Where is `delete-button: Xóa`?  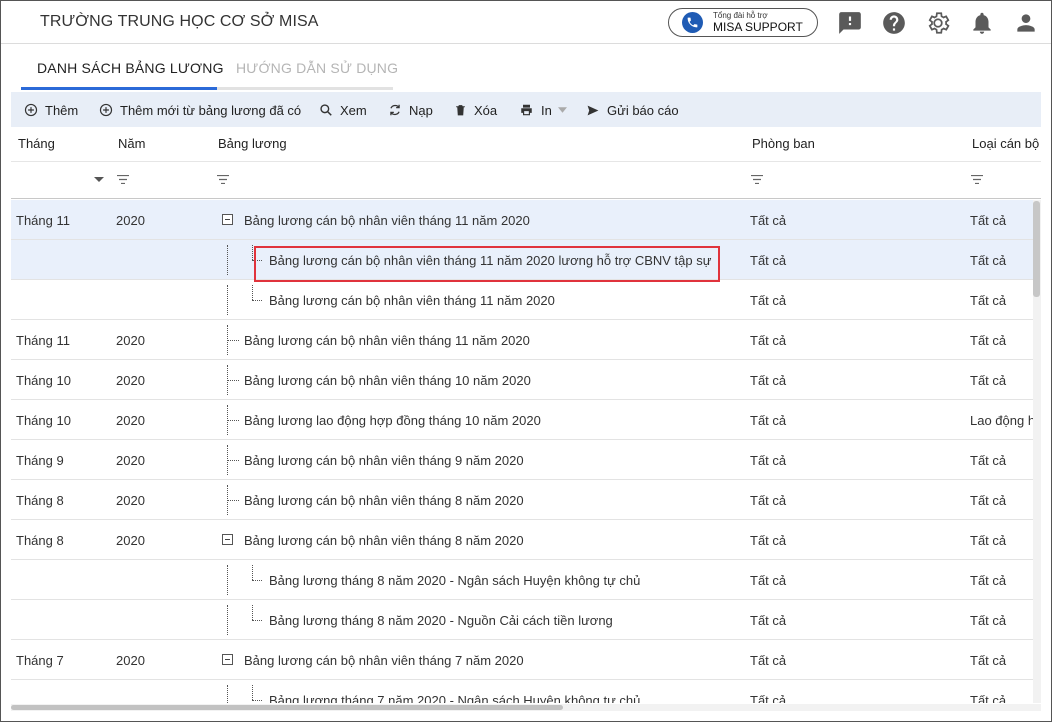
delete-button: Xóa is located at coordinates (475, 110).